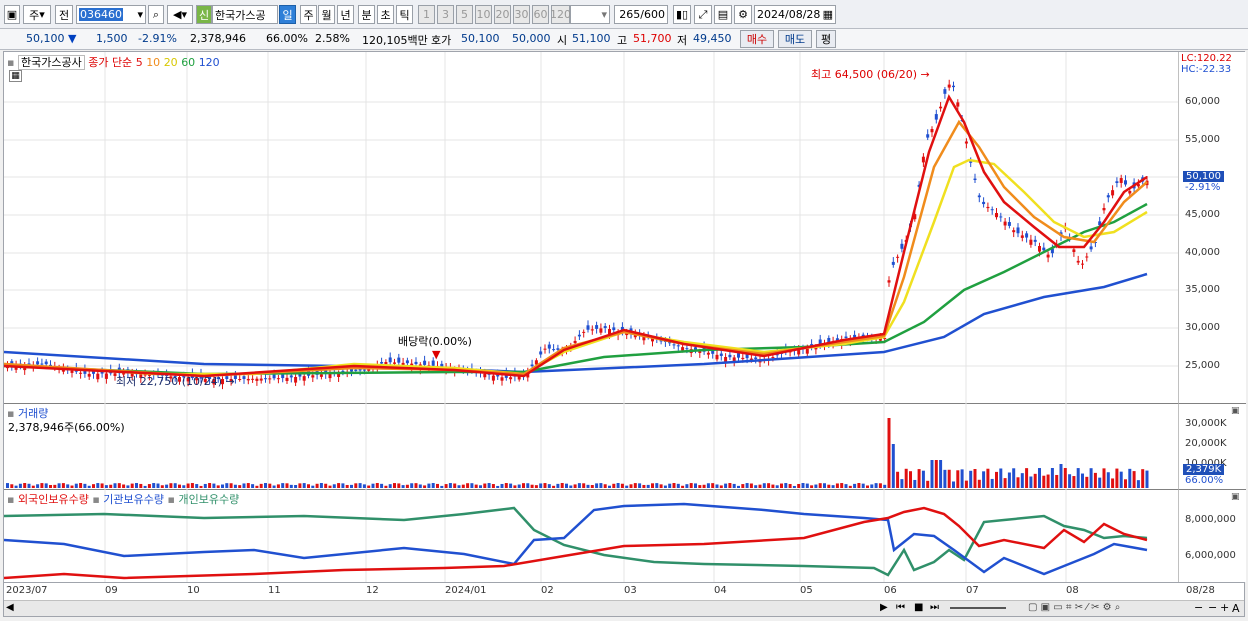  I want to click on scrollbar: ◀ ▶ ⏮ ■ ⏭ ▢ ▣ ▭ ⌗ ✂ ⁄ ✂ ⚙ ⌕ − − + A, so click(624, 608).